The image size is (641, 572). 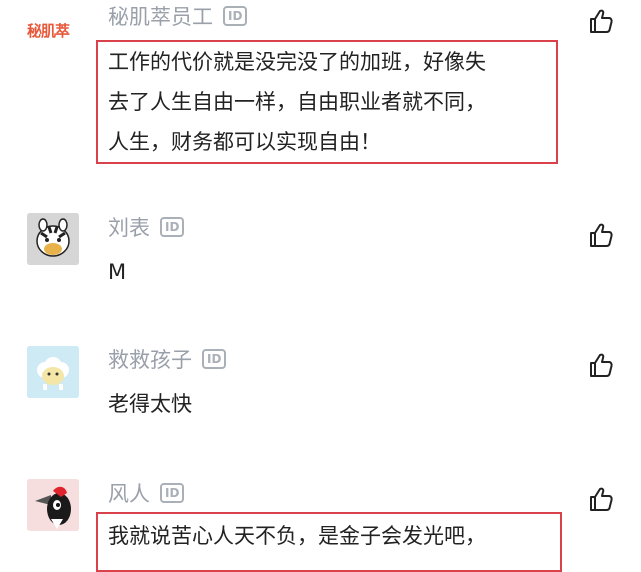 What do you see at coordinates (297, 536) in the screenshot?
I see `comment-text-line: 我就说苦心人天不负，是金子会发光吧，` at bounding box center [297, 536].